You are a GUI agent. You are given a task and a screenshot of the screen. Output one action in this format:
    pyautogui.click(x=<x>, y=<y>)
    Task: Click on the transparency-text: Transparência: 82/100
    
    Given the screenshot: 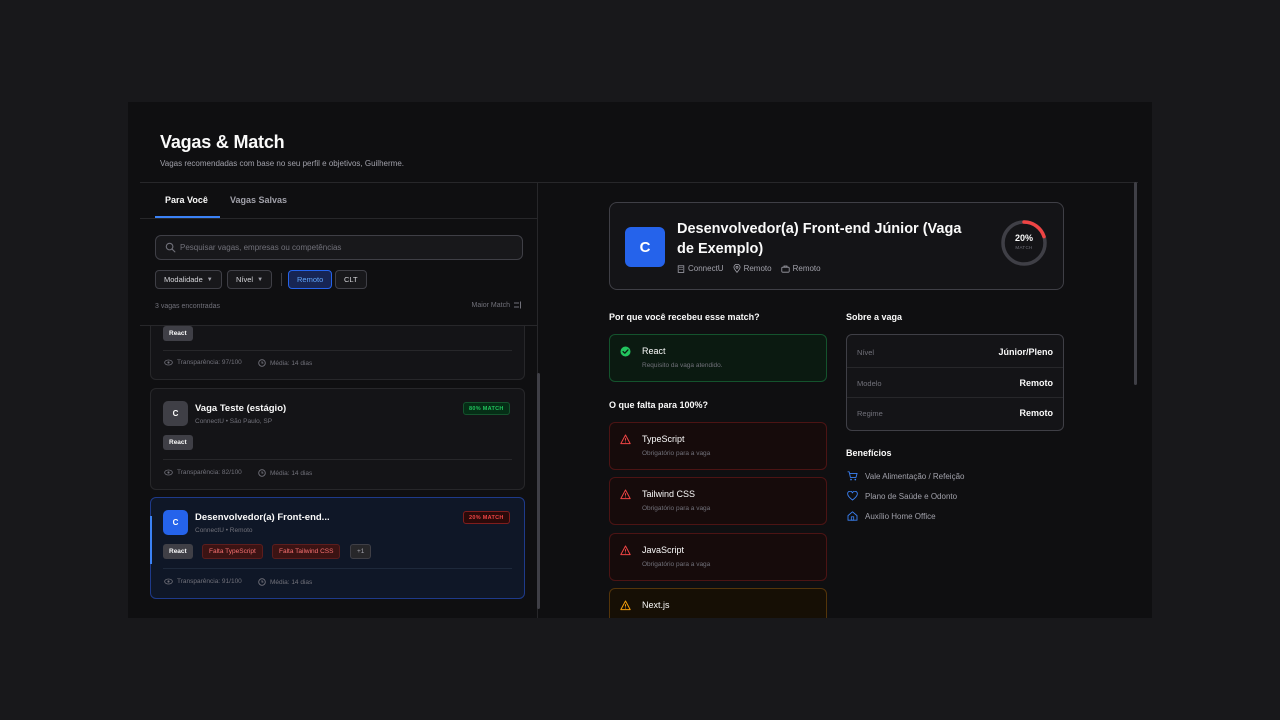 What is the action you would take?
    pyautogui.click(x=209, y=472)
    